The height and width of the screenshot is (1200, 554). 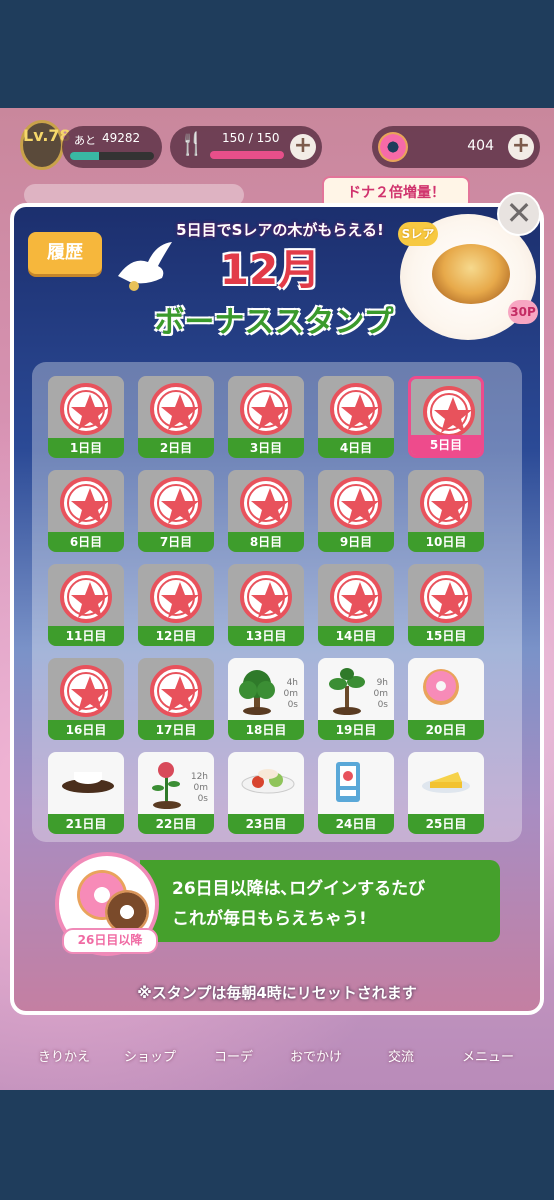 I want to click on stamp-day-24: 24日目, so click(x=356, y=793).